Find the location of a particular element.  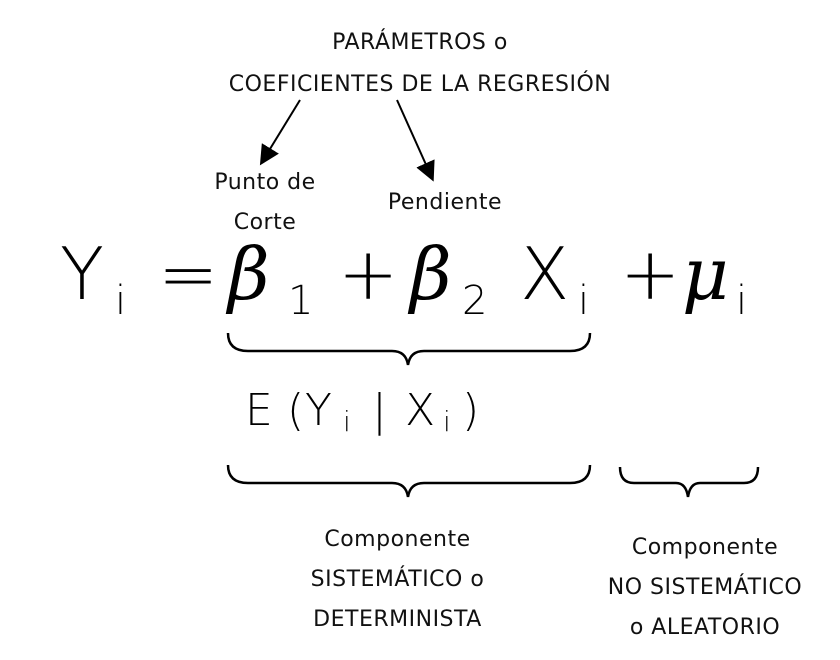

eq-Y: Y is located at coordinates (82, 274).